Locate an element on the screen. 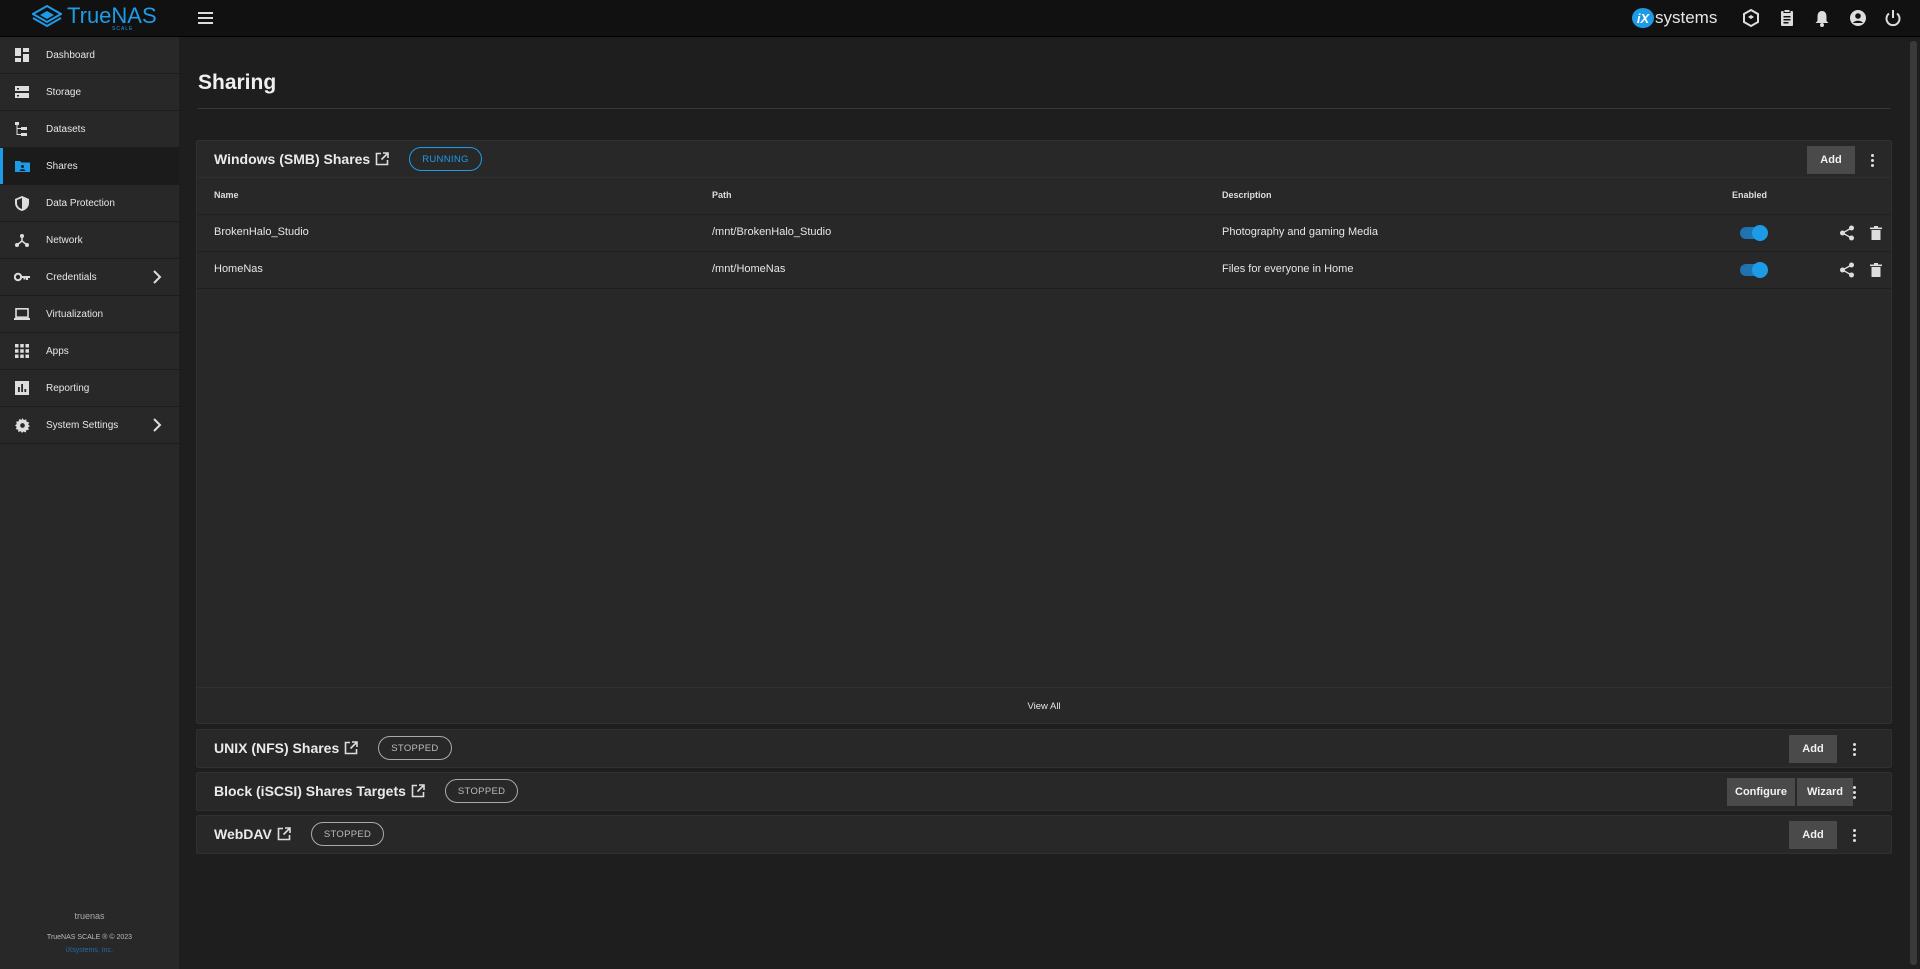 The image size is (1920, 969). smb-card-title: Windows (SMB) Shares is located at coordinates (292, 159).